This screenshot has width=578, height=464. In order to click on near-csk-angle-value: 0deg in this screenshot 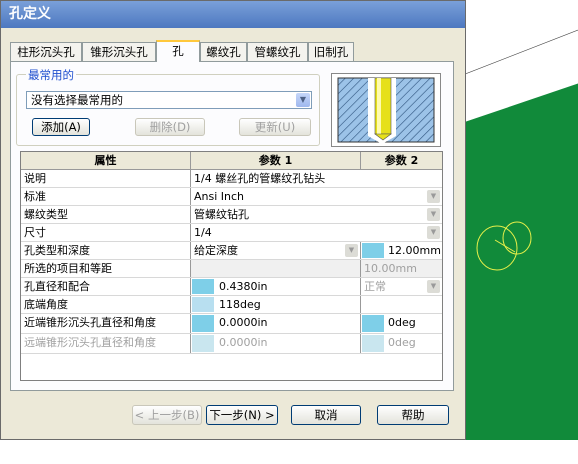, I will do `click(402, 322)`.